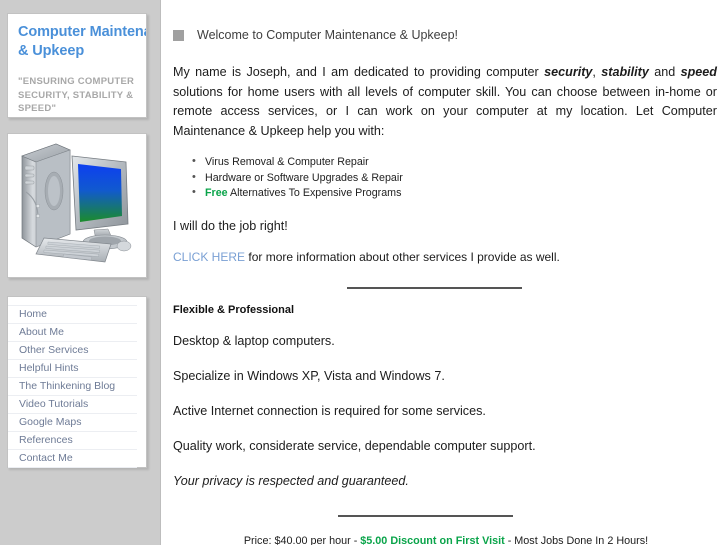  What do you see at coordinates (72, 459) in the screenshot?
I see `sidebar-item-contact-me: Contact Me` at bounding box center [72, 459].